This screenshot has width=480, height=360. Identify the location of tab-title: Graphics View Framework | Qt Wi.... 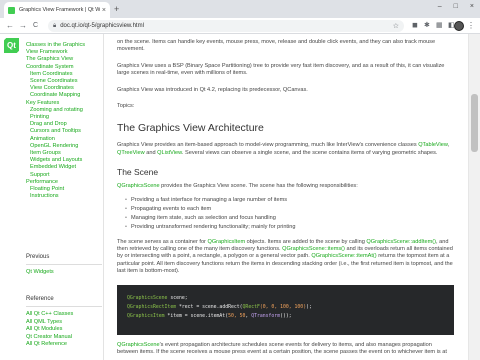
(59, 10).